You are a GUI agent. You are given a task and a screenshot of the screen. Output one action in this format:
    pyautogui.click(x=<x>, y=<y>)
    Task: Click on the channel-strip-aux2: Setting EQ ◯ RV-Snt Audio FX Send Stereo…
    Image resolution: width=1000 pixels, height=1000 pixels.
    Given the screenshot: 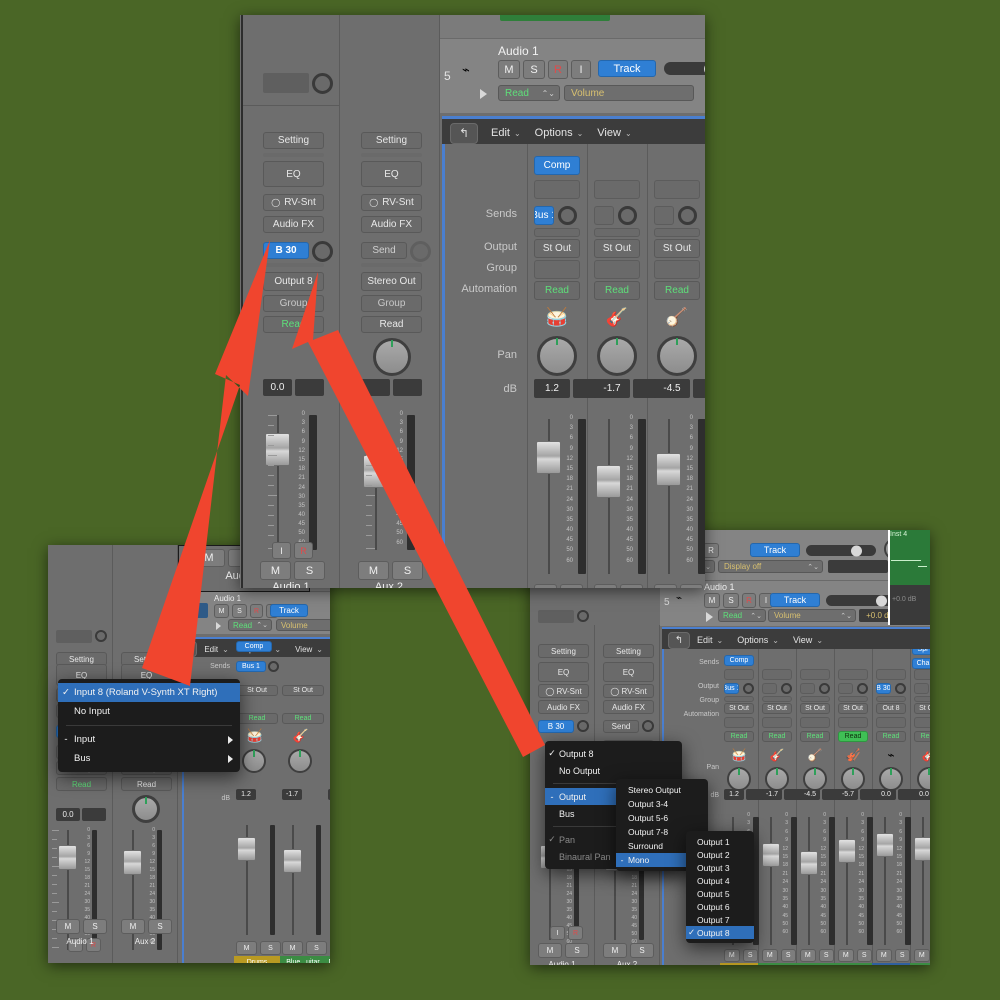 What is the action you would take?
    pyautogui.click(x=389, y=301)
    